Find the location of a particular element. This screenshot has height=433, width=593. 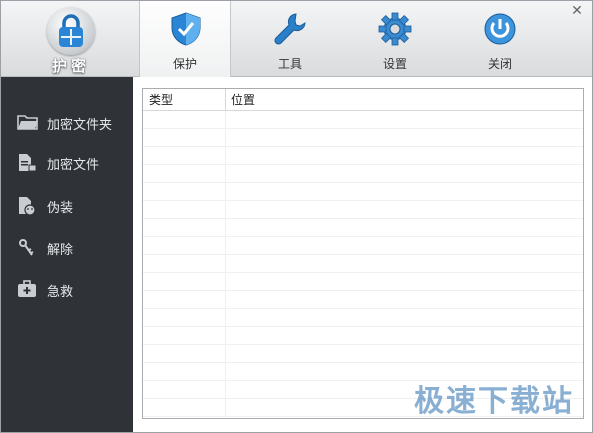

tab-tools: 工具 is located at coordinates (290, 39).